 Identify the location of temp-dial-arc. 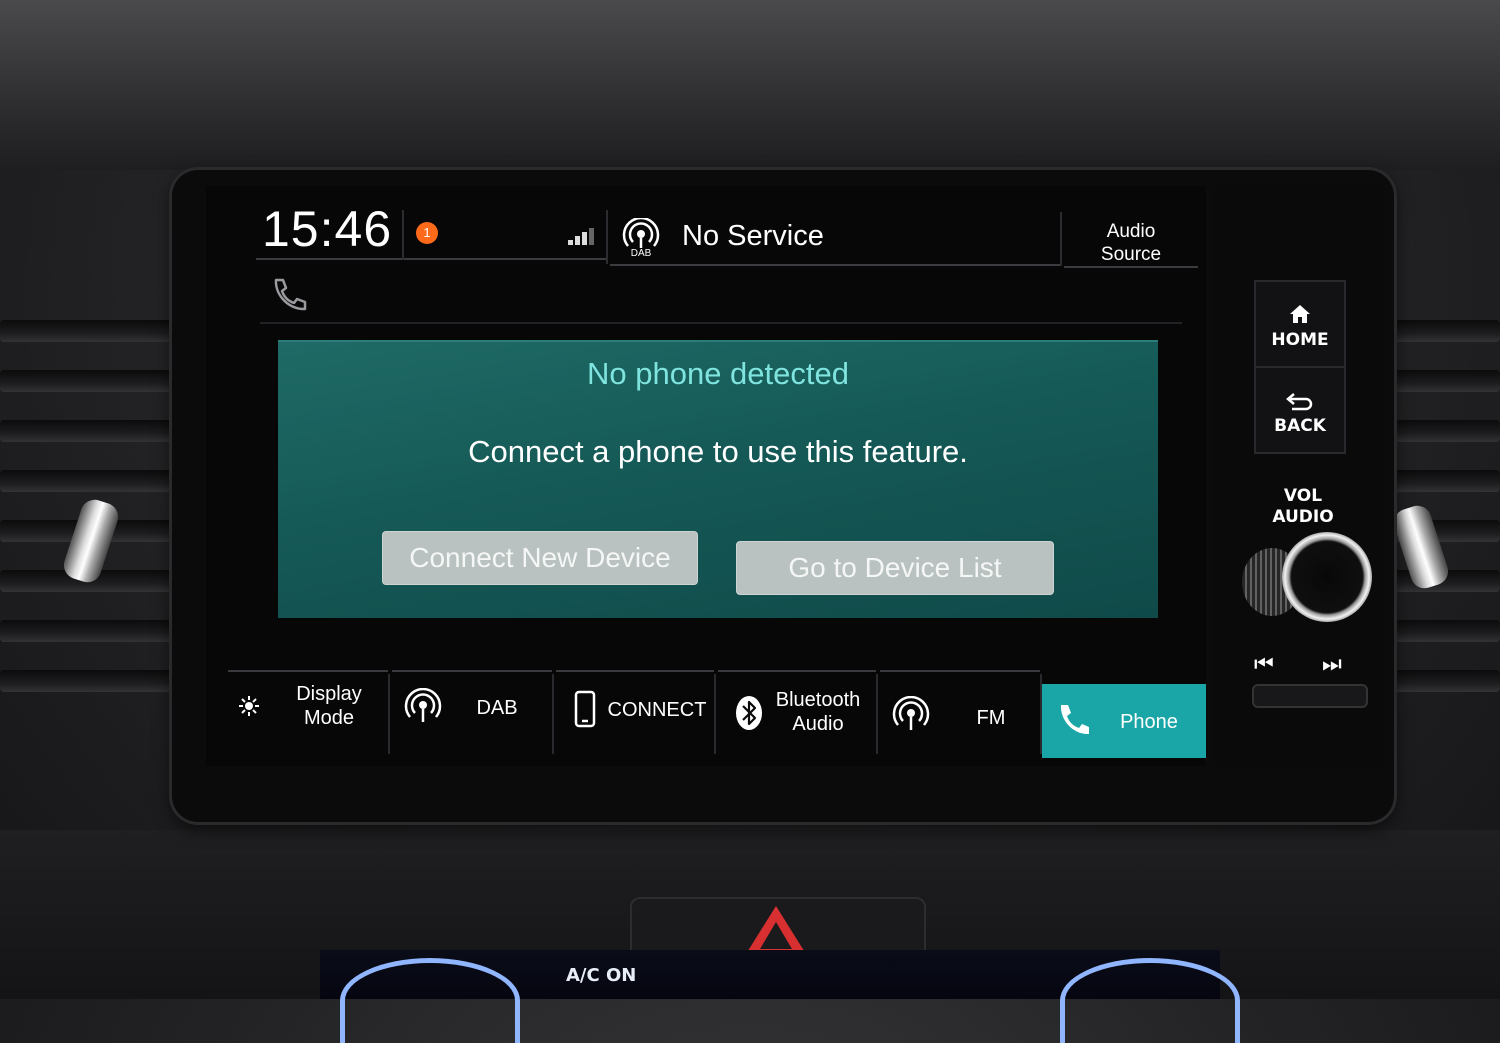
(1150, 1000).